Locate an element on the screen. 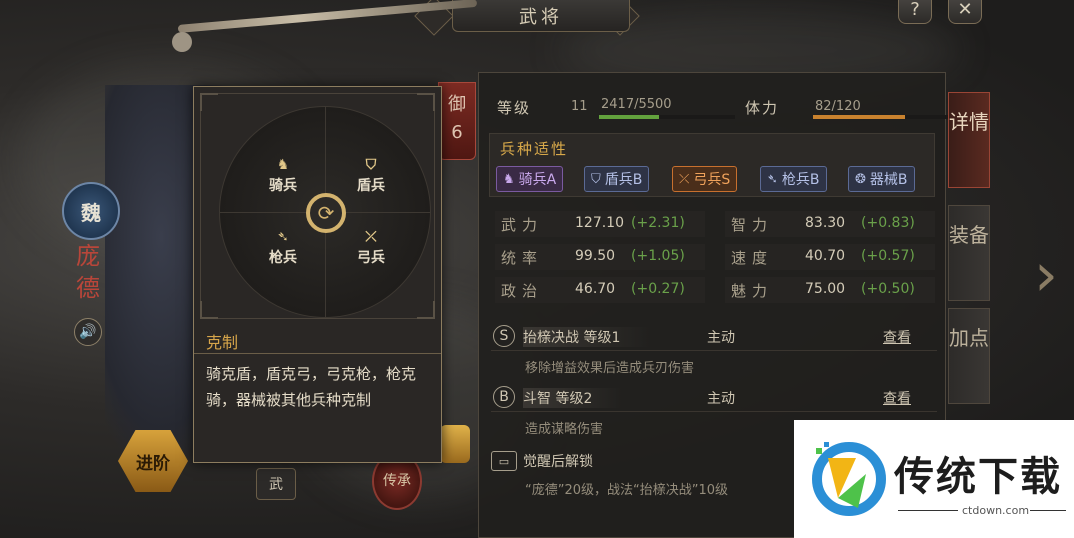 Image resolution: width=1074 pixels, height=538 pixels. gold-badge is located at coordinates (455, 444).